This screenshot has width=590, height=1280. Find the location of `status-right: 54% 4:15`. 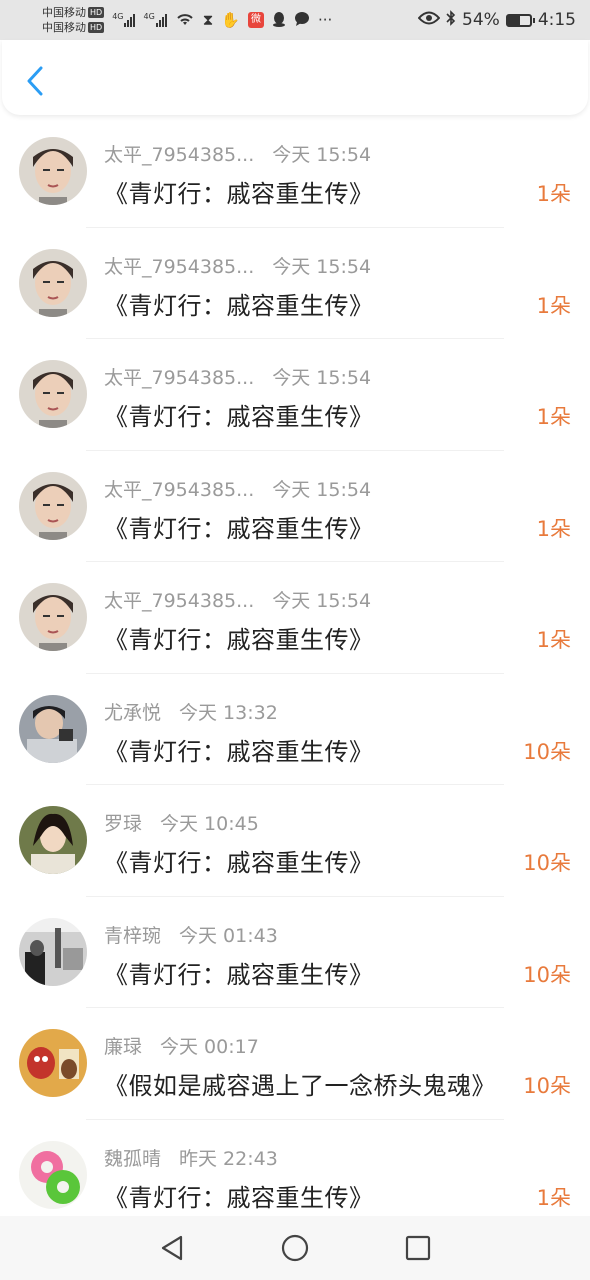

status-right: 54% 4:15 is located at coordinates (496, 20).